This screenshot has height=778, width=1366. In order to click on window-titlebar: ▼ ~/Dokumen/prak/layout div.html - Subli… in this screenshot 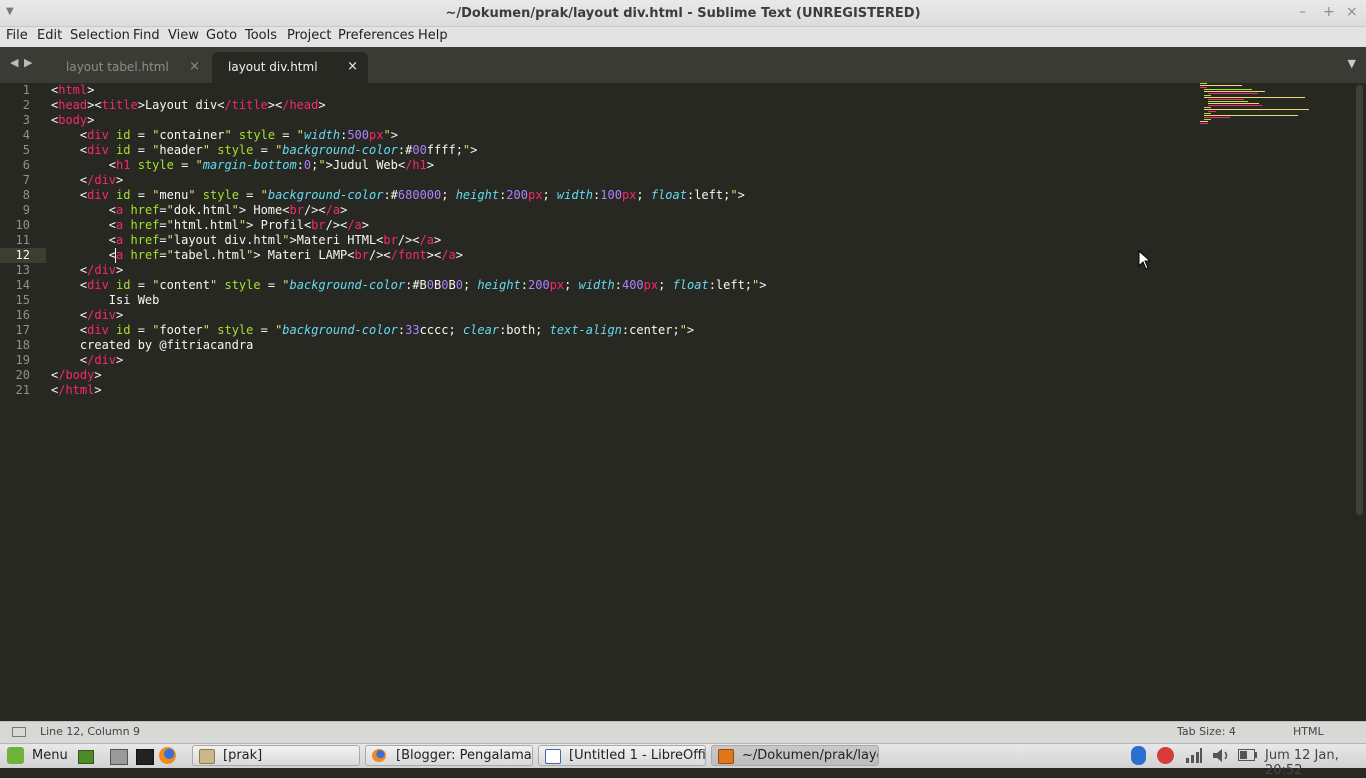, I will do `click(683, 13)`.